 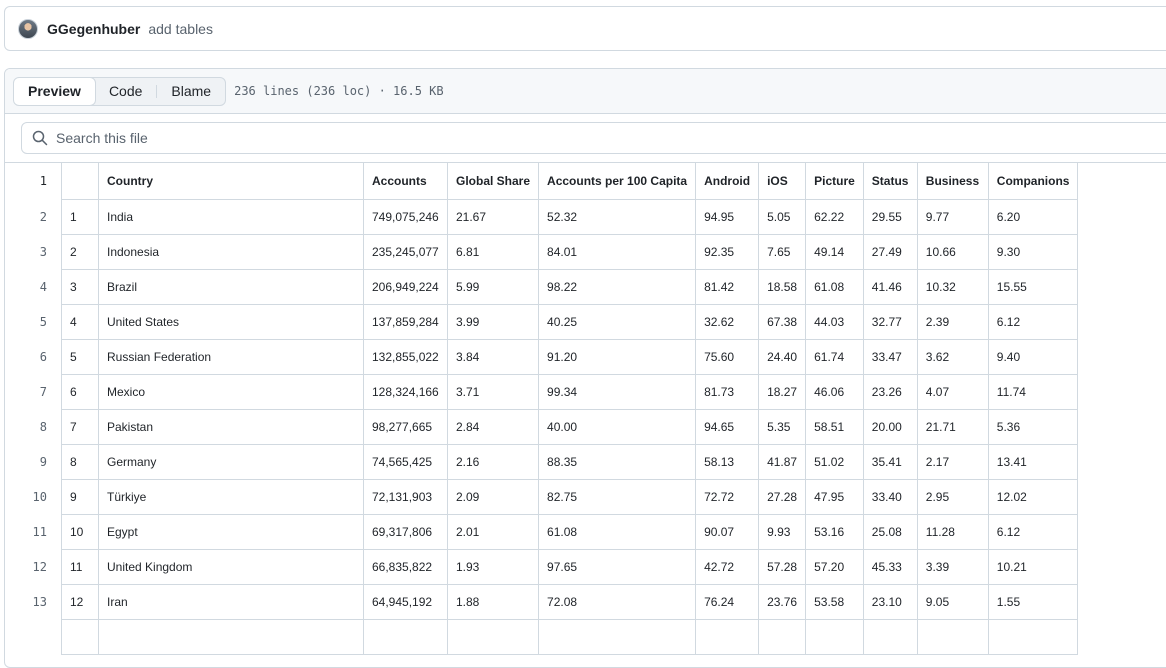 I want to click on table-cell: 72.08, so click(x=617, y=601).